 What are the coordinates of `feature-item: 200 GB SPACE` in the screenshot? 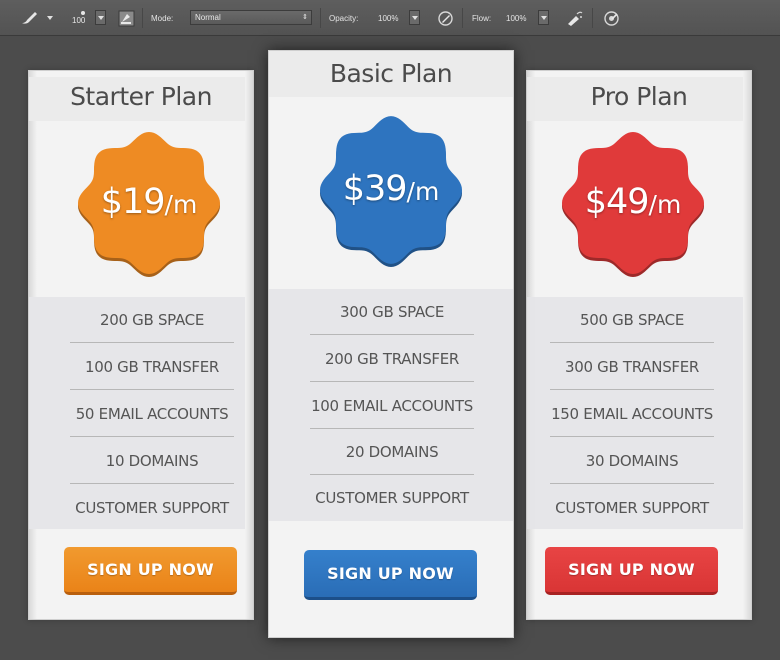 It's located at (152, 320).